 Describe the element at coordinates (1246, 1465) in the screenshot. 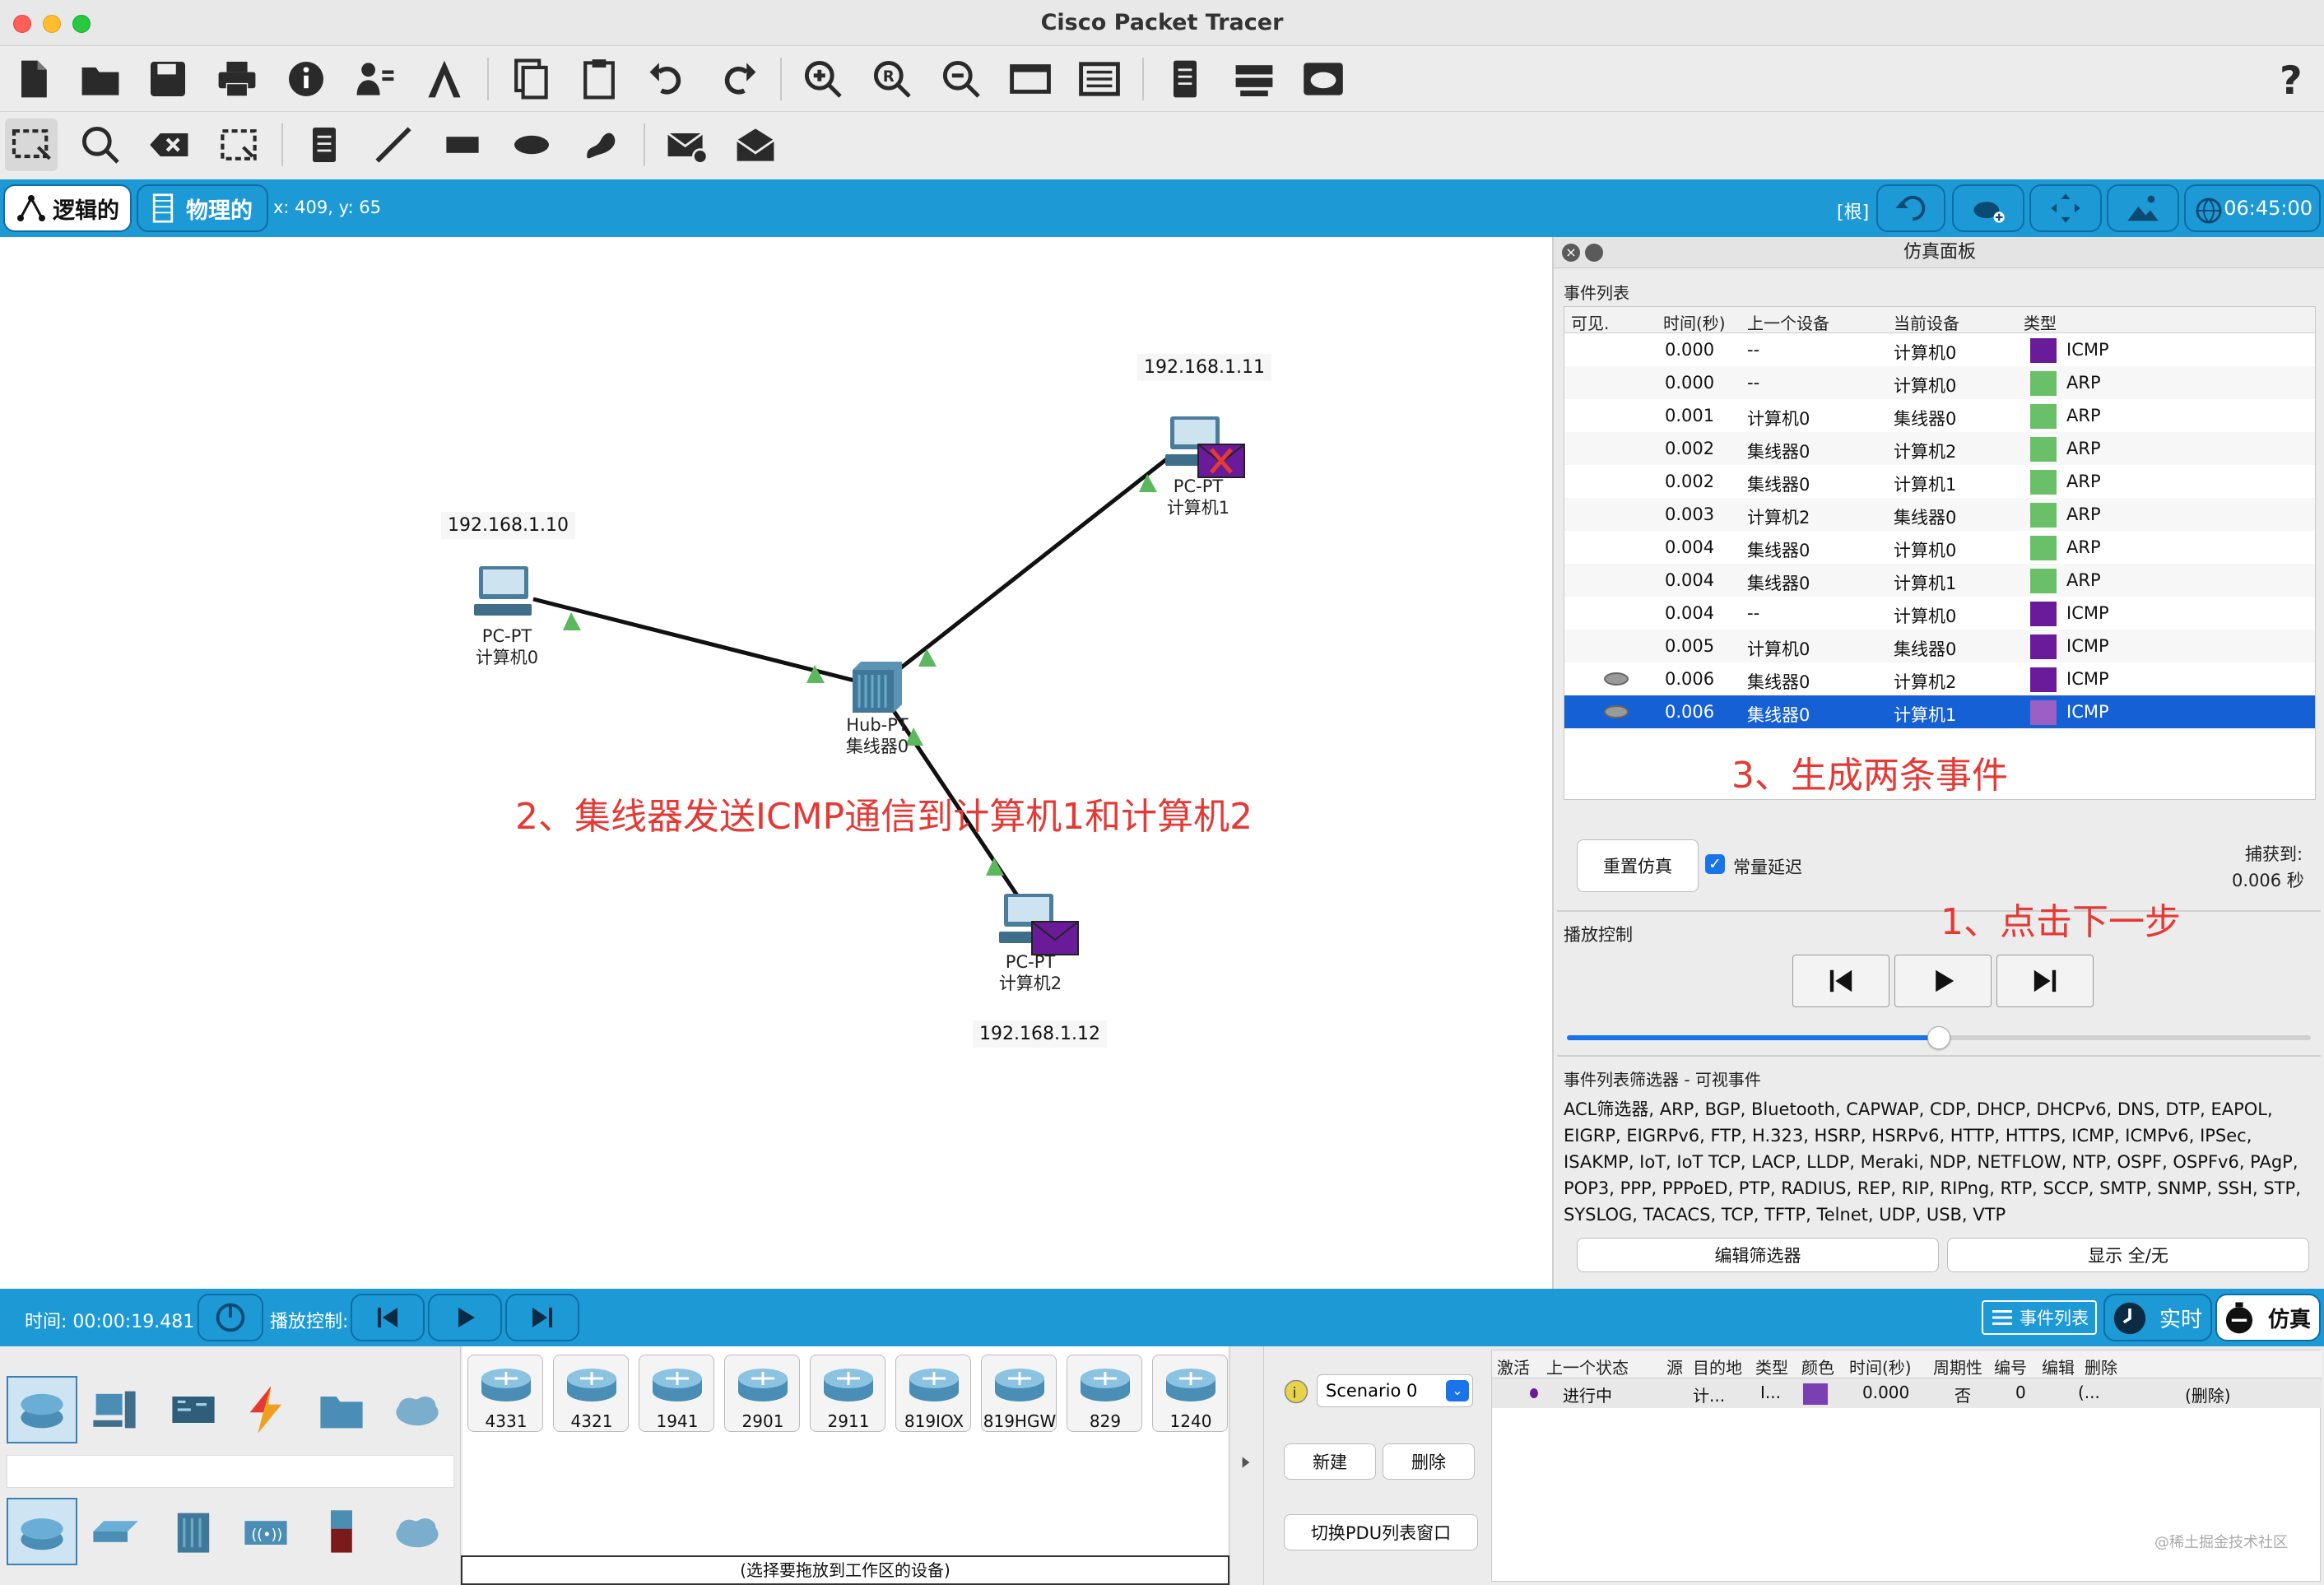

I see `palette-expander` at that location.